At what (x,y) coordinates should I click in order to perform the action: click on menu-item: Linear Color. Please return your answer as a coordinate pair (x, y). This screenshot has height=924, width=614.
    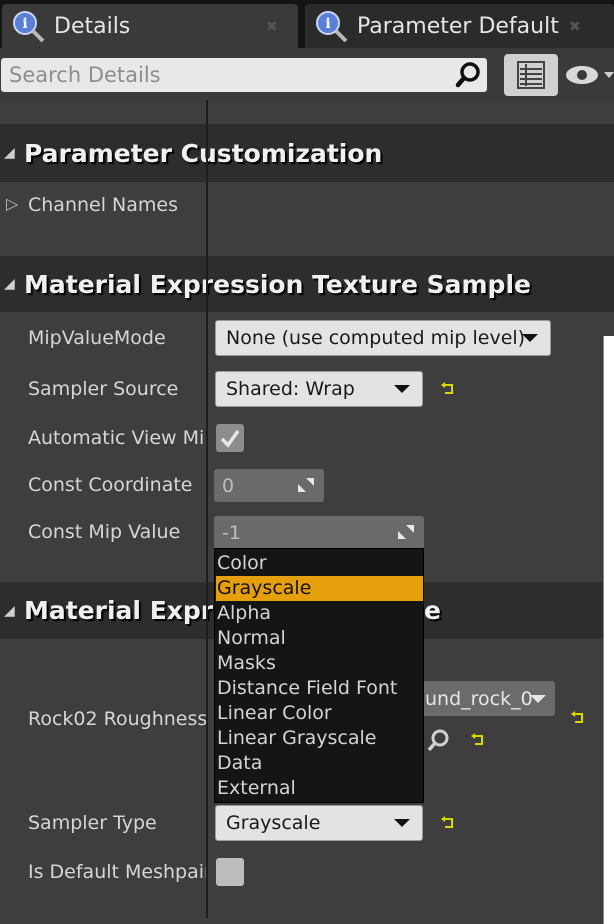
    Looking at the image, I should click on (319, 713).